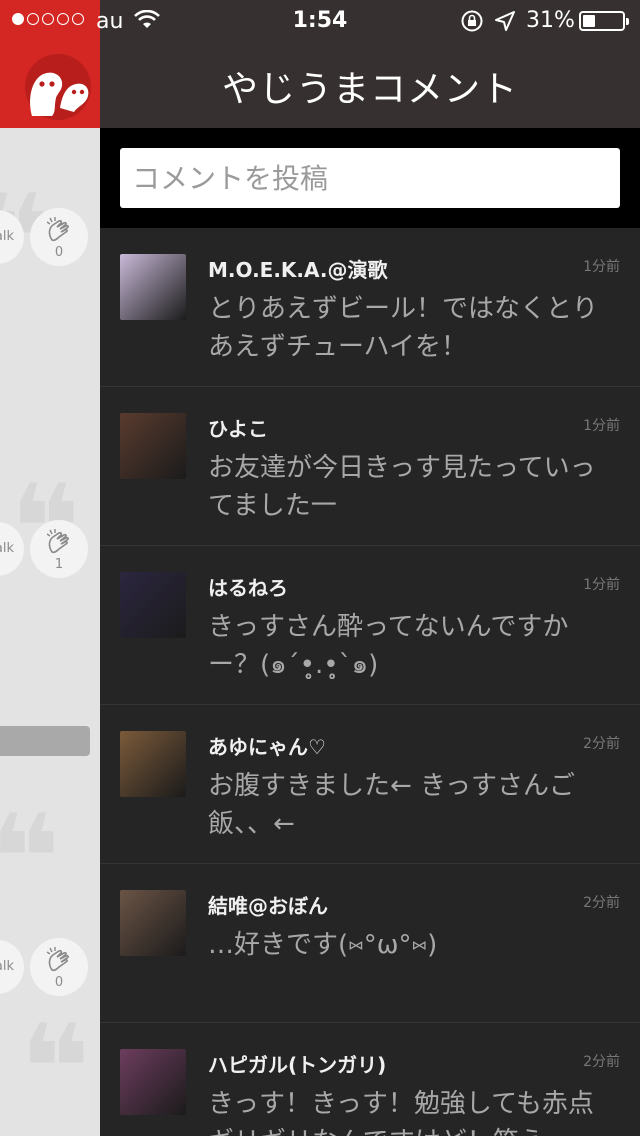  What do you see at coordinates (298, 270) in the screenshot?
I see `comment-username: M.O.E.K.A.@演歌` at bounding box center [298, 270].